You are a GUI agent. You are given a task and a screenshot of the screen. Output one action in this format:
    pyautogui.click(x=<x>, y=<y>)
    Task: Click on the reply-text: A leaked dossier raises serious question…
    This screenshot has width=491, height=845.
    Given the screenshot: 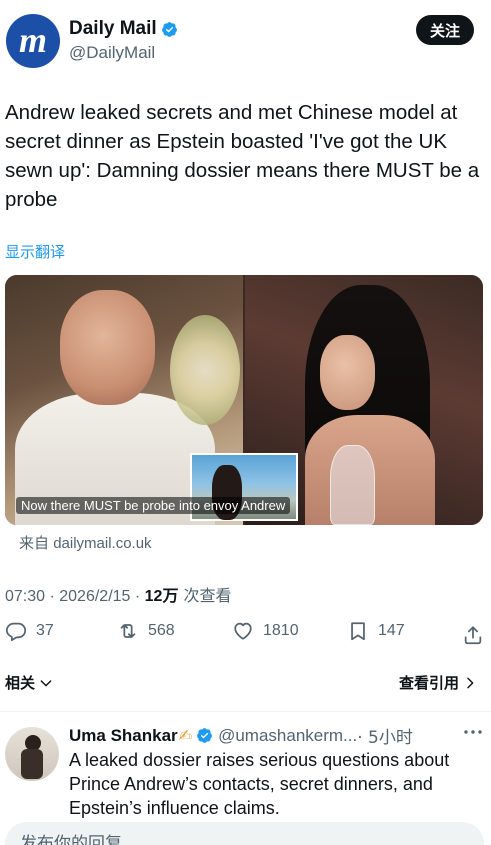 What is the action you would take?
    pyautogui.click(x=259, y=784)
    